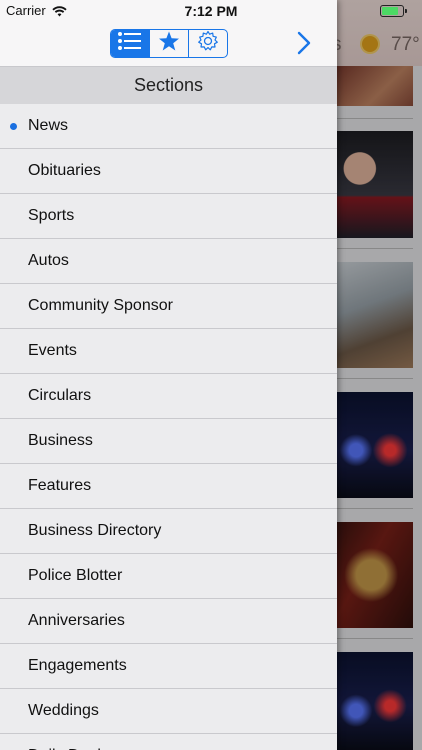  I want to click on section-item-features: Features, so click(168, 486).